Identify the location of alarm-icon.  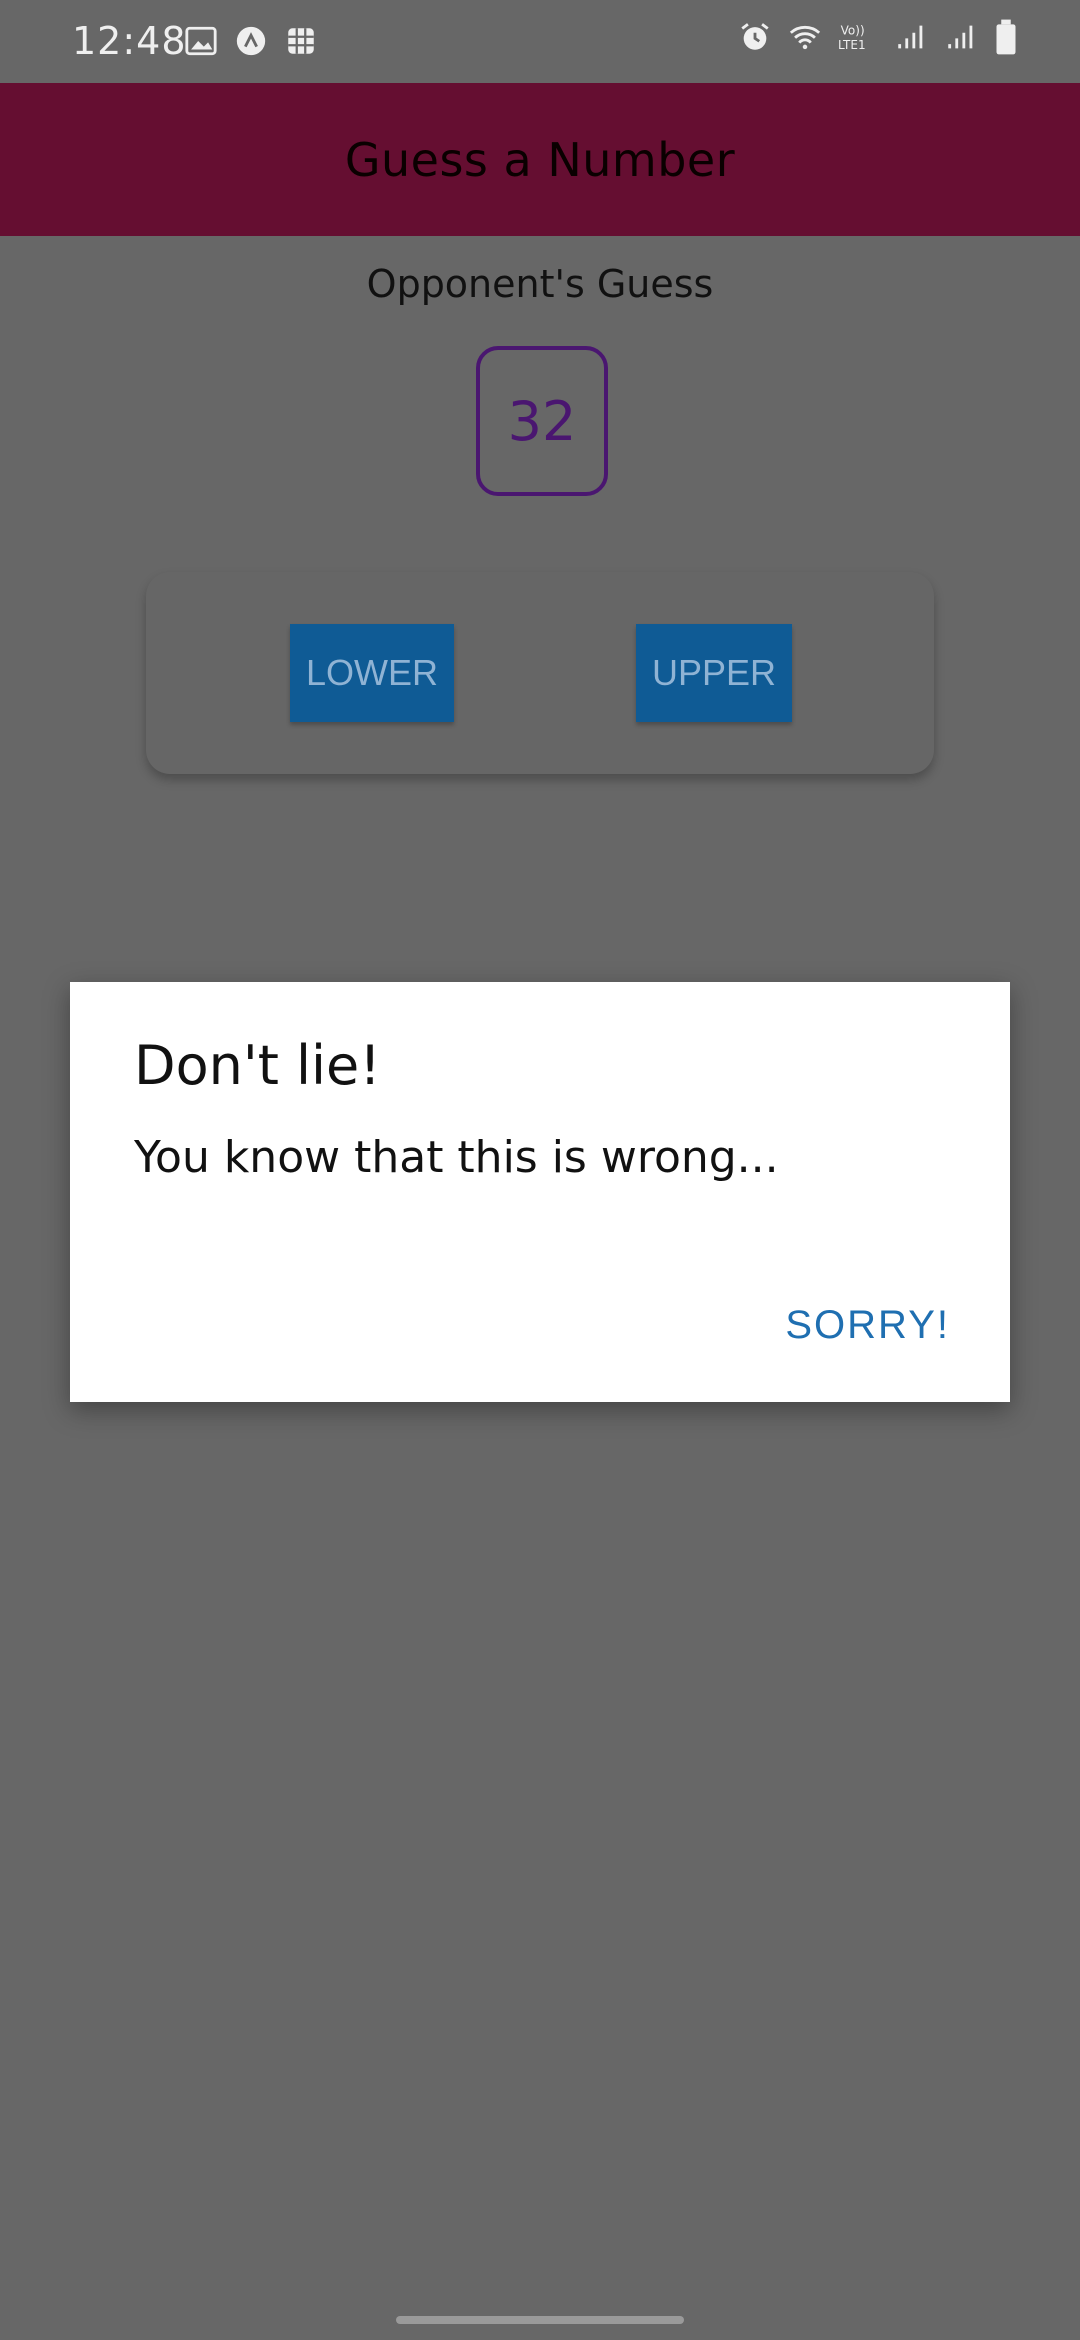
(755, 37).